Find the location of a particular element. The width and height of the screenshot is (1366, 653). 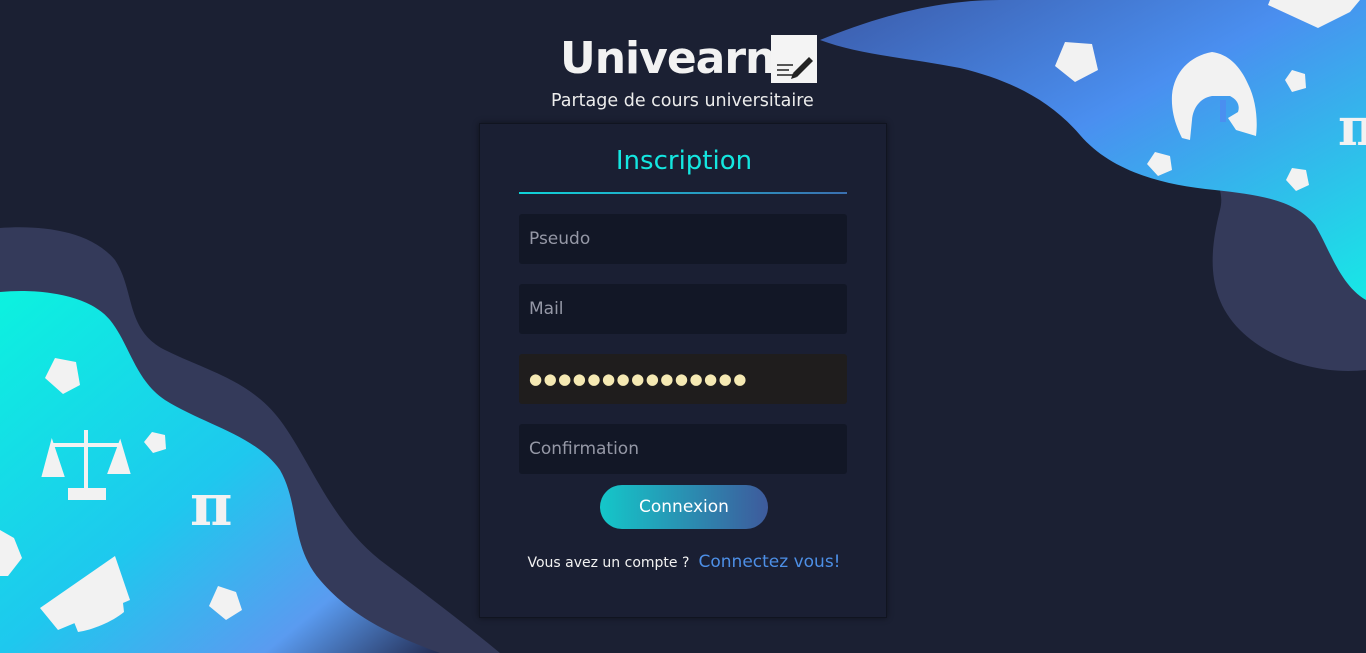

mail-input is located at coordinates (683, 309).